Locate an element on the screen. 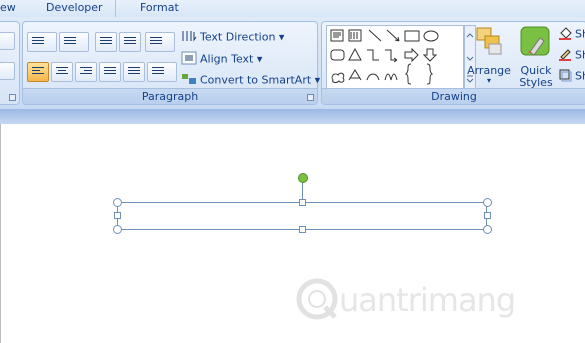  resize-handle-top-right is located at coordinates (487, 202).